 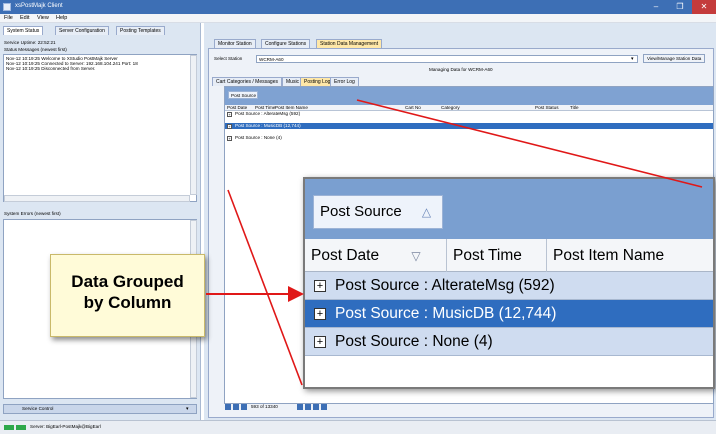 What do you see at coordinates (38, 408) in the screenshot?
I see `service-control-label: Service Control` at bounding box center [38, 408].